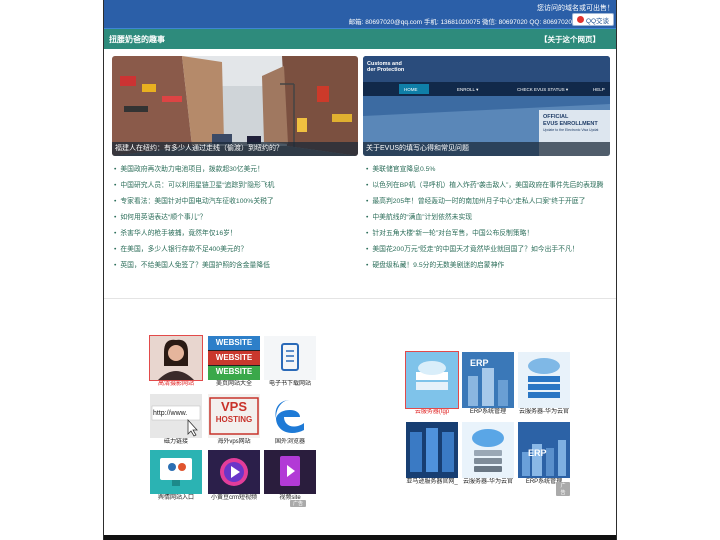  What do you see at coordinates (486, 149) in the screenshot?
I see `feature-caption: 关于EVUS的填写心得和常见问题` at bounding box center [486, 149].